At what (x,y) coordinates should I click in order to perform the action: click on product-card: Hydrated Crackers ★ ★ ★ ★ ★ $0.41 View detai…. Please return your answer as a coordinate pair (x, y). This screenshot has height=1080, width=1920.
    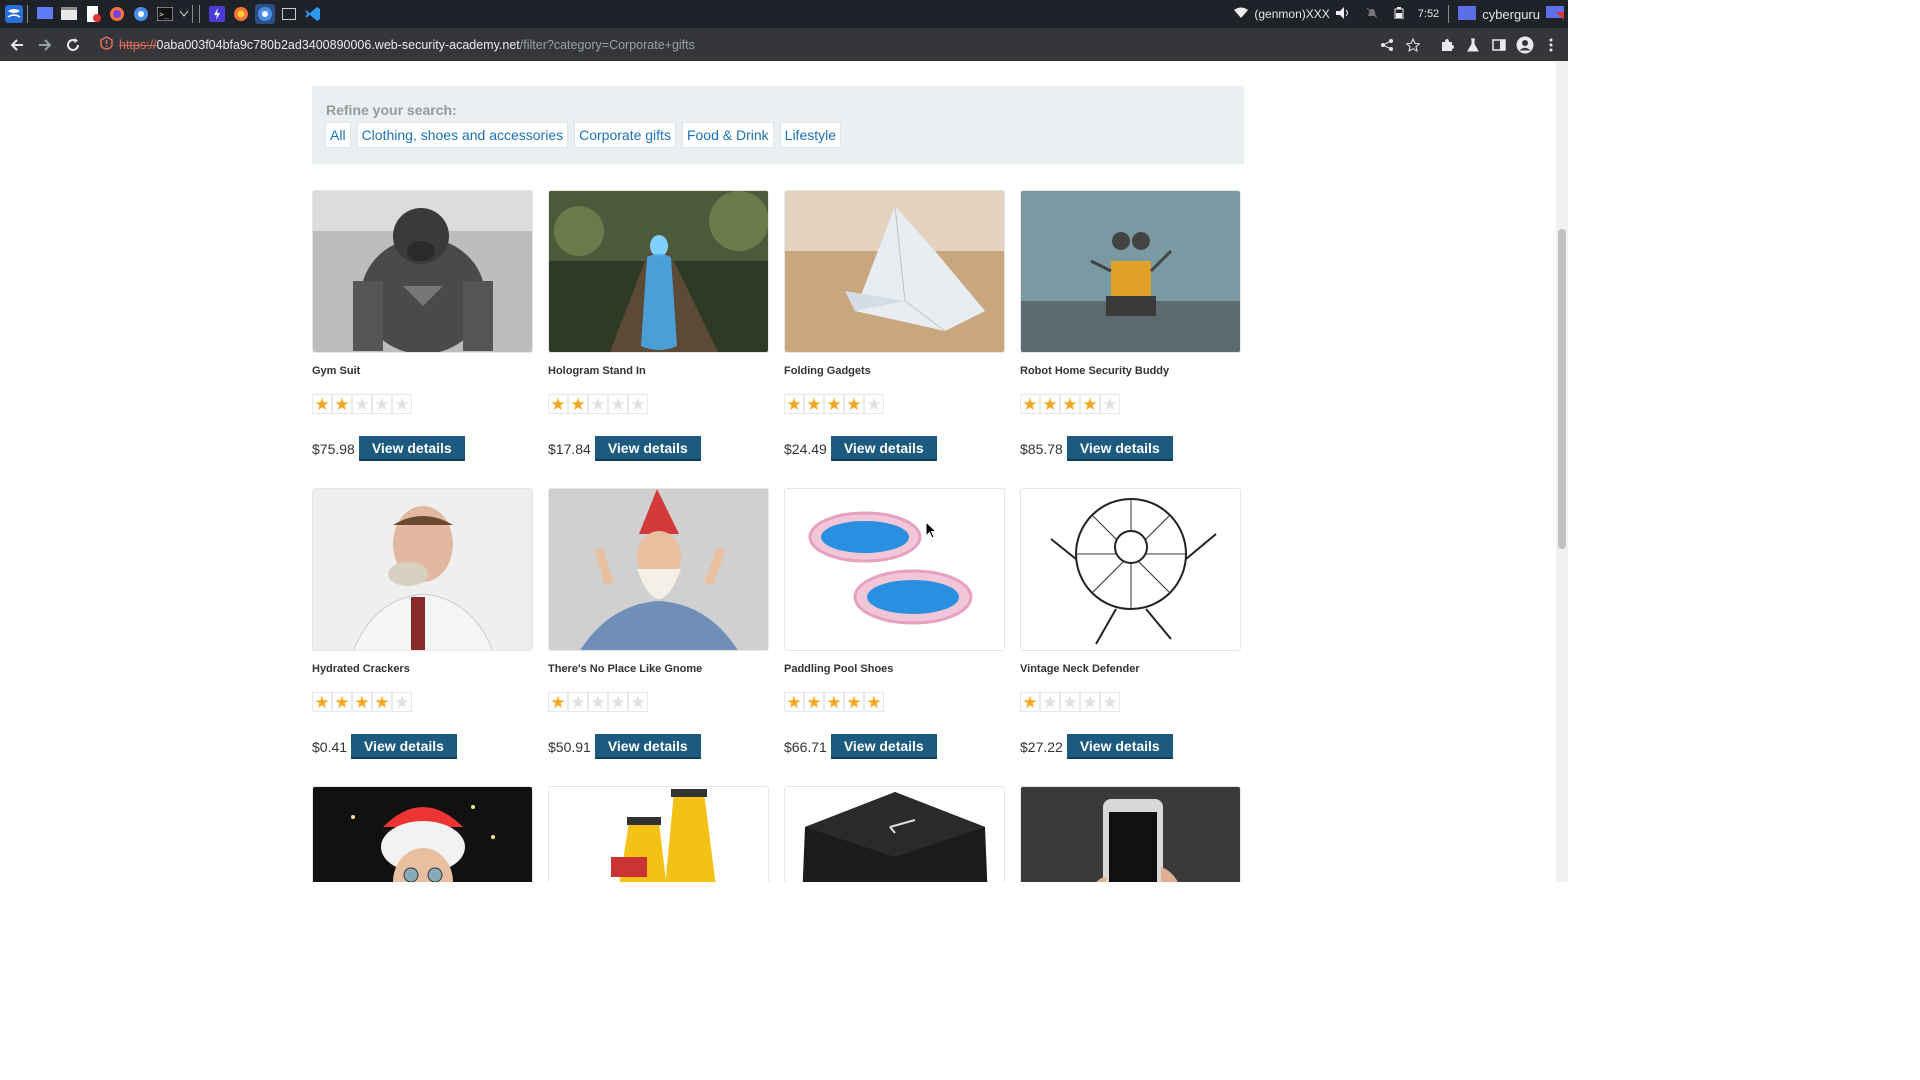
    Looking at the image, I should click on (422, 623).